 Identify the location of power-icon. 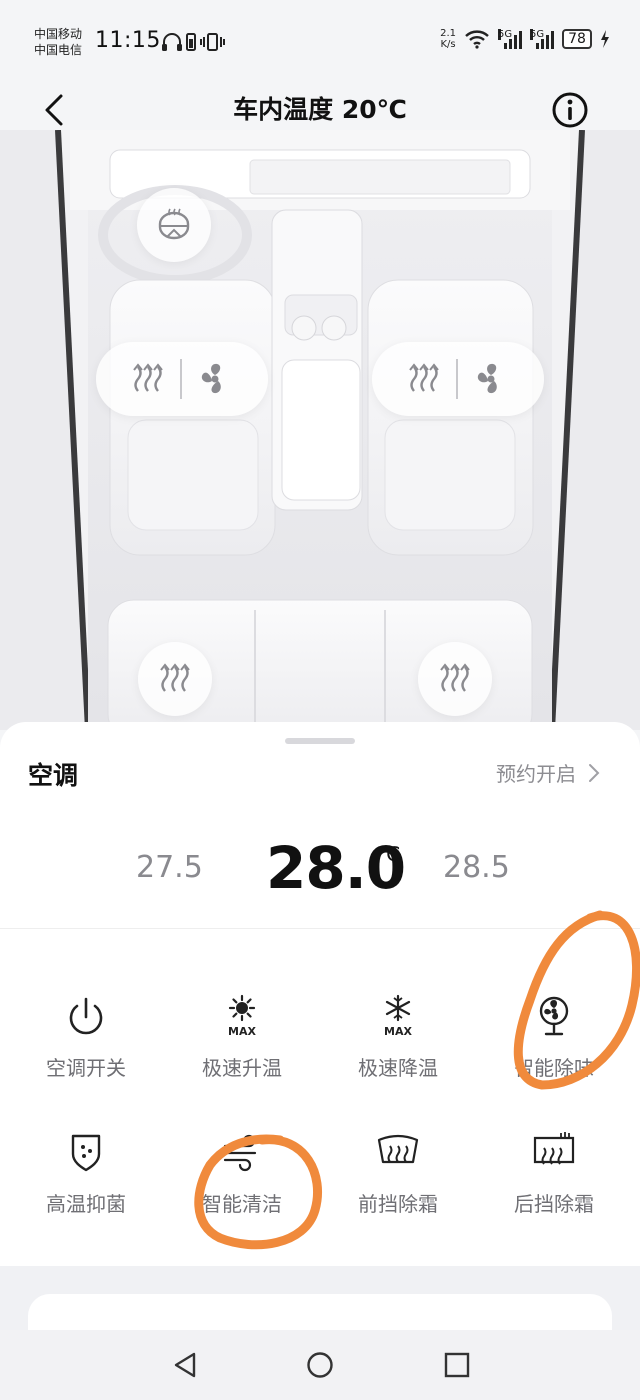
(86, 1016).